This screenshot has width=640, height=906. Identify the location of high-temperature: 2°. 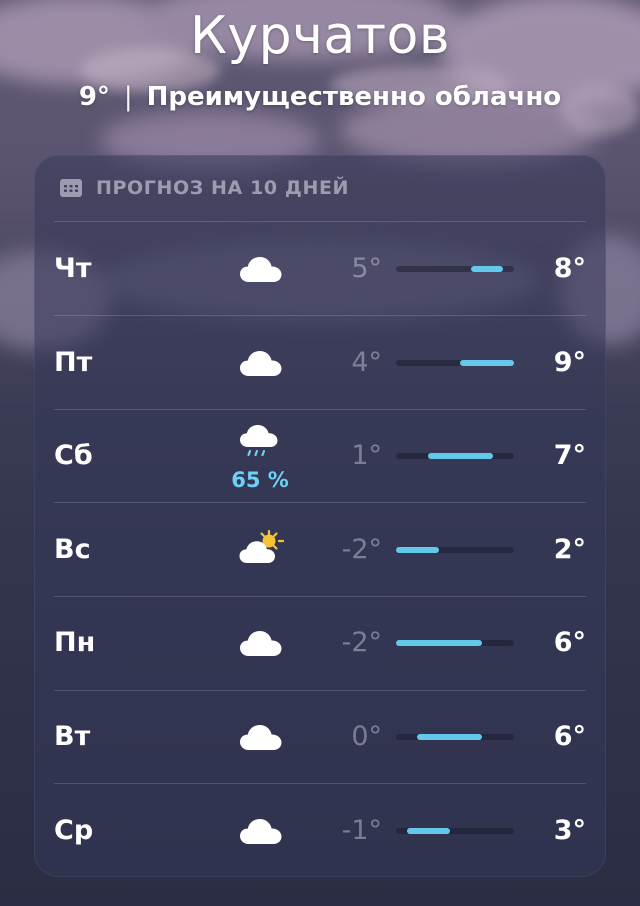
(569, 549).